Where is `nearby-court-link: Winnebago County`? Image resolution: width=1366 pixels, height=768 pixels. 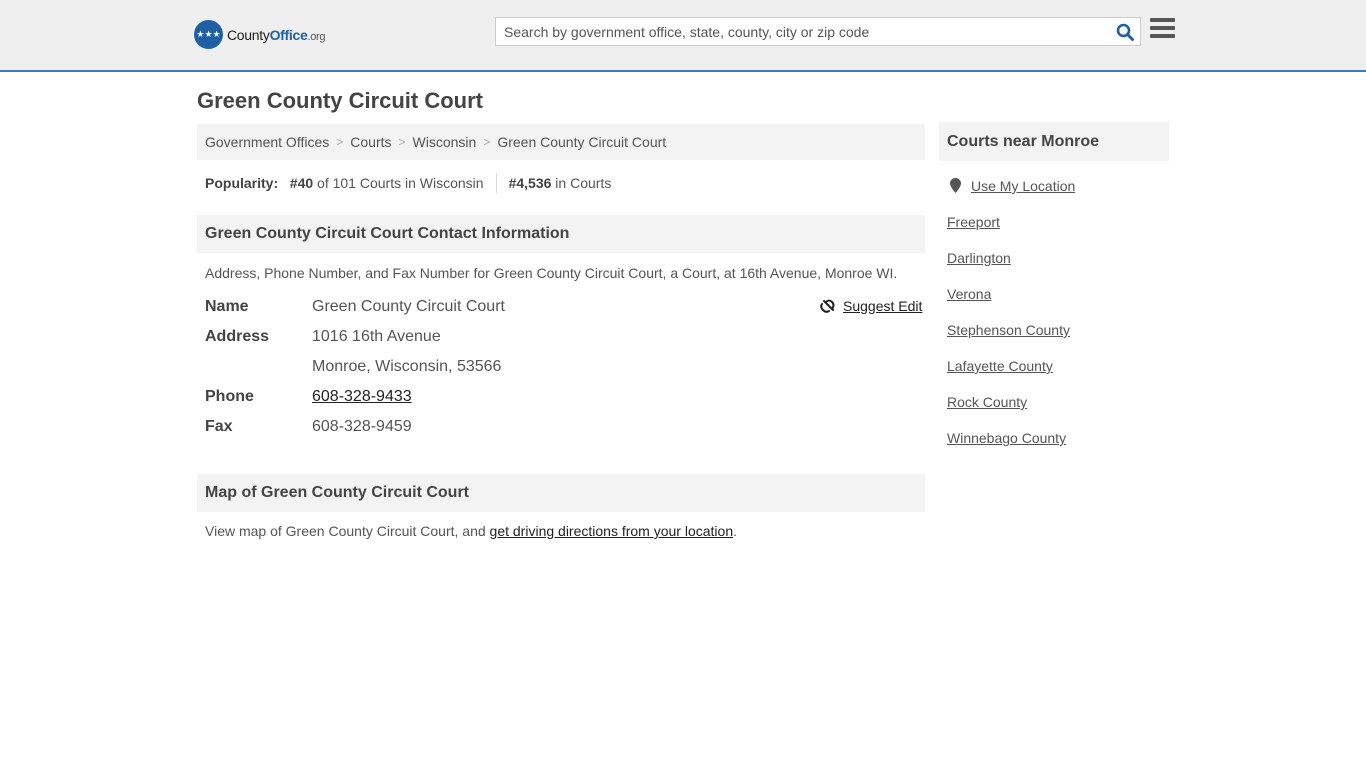
nearby-court-link: Winnebago County is located at coordinates (1006, 438).